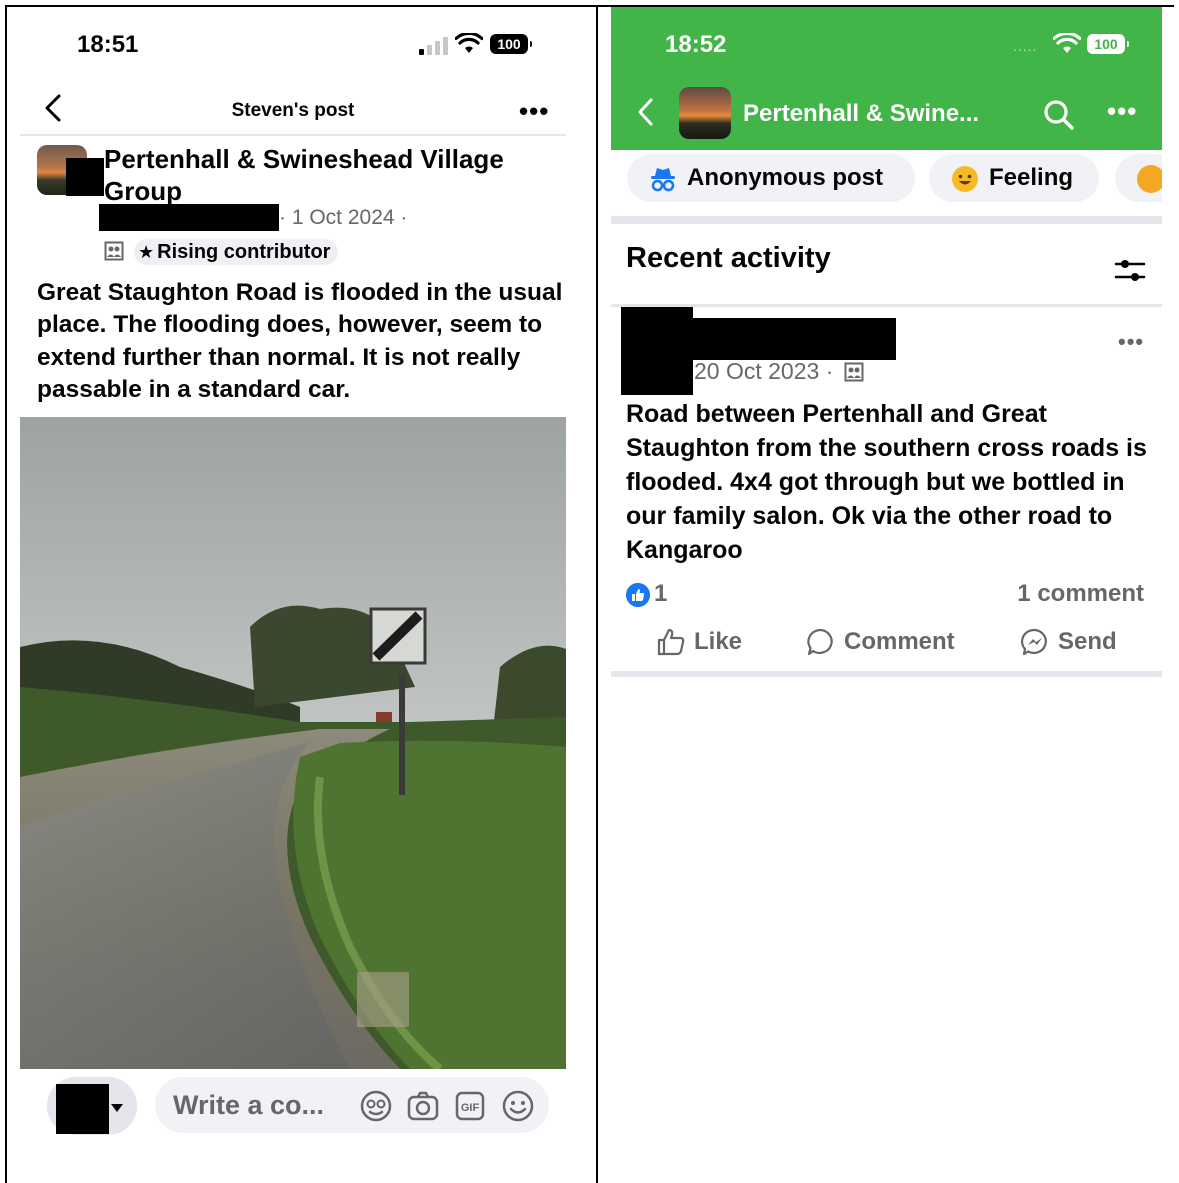  What do you see at coordinates (244, 252) in the screenshot?
I see `badge-label: Rising contributor` at bounding box center [244, 252].